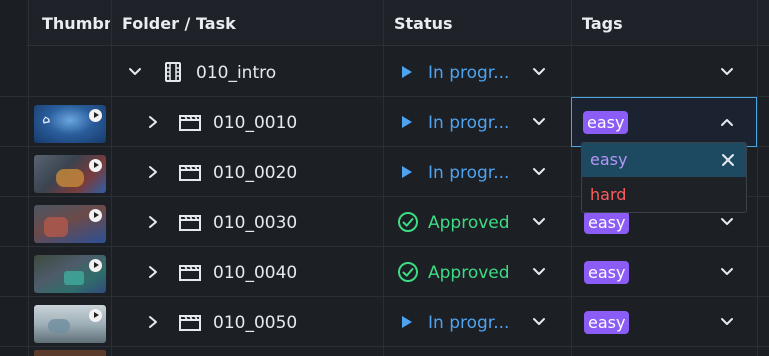 Image resolution: width=769 pixels, height=356 pixels. What do you see at coordinates (608, 194) in the screenshot?
I see `tag-option-label: hard` at bounding box center [608, 194].